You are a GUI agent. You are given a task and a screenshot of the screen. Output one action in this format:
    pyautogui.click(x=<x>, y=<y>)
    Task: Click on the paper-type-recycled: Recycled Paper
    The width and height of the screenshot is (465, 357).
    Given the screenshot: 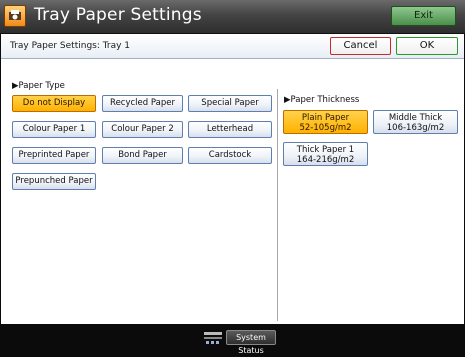 What is the action you would take?
    pyautogui.click(x=142, y=103)
    